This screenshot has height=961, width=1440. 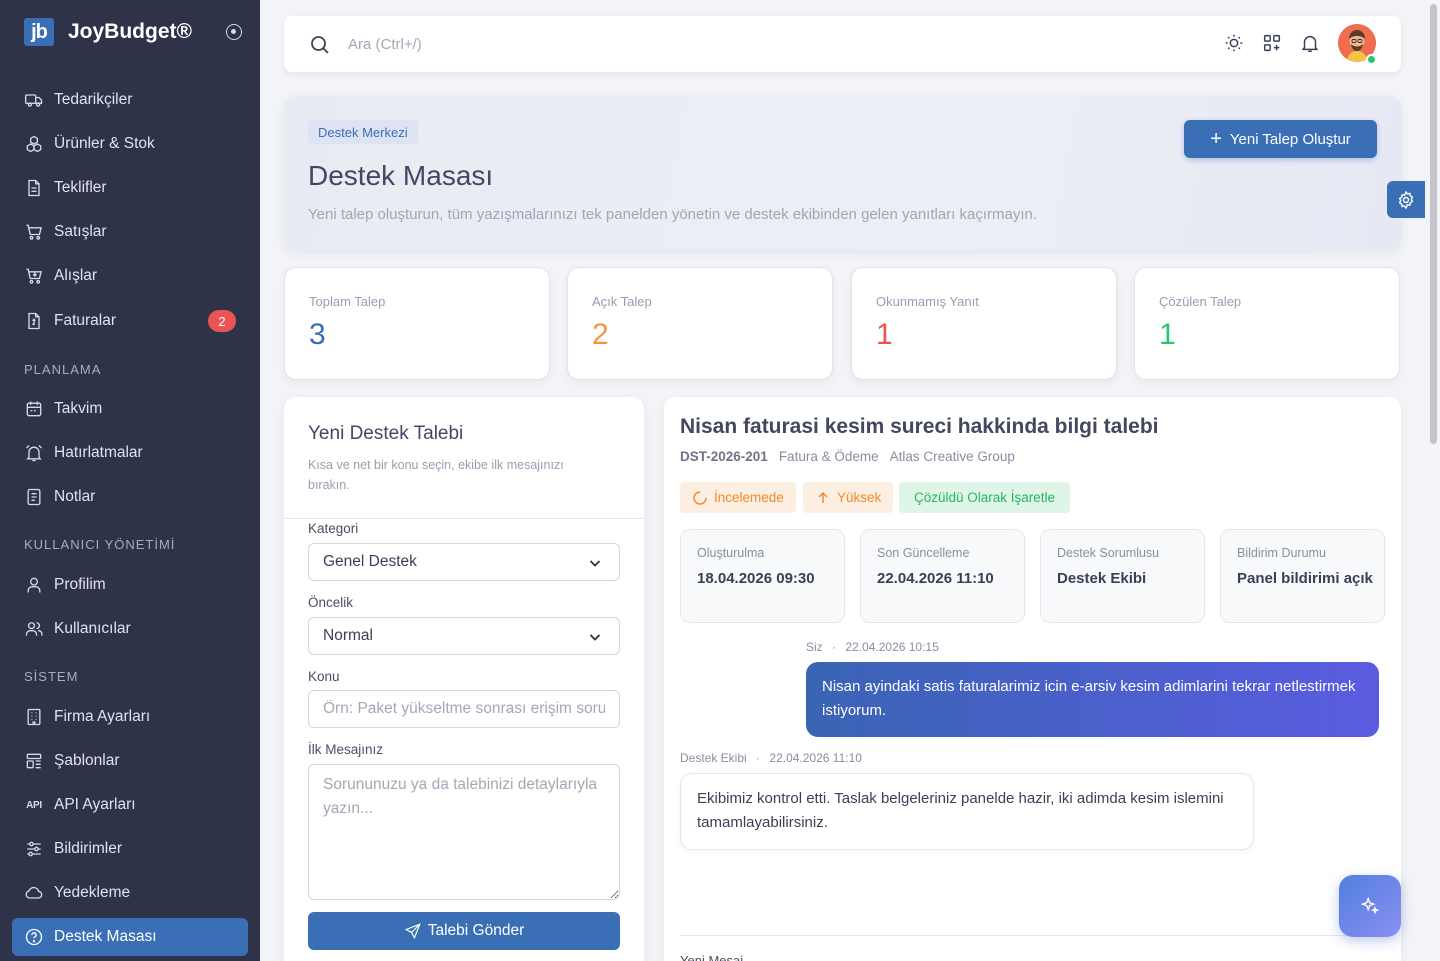 What do you see at coordinates (724, 456) in the screenshot?
I see `ticket-code: DST-2026-201` at bounding box center [724, 456].